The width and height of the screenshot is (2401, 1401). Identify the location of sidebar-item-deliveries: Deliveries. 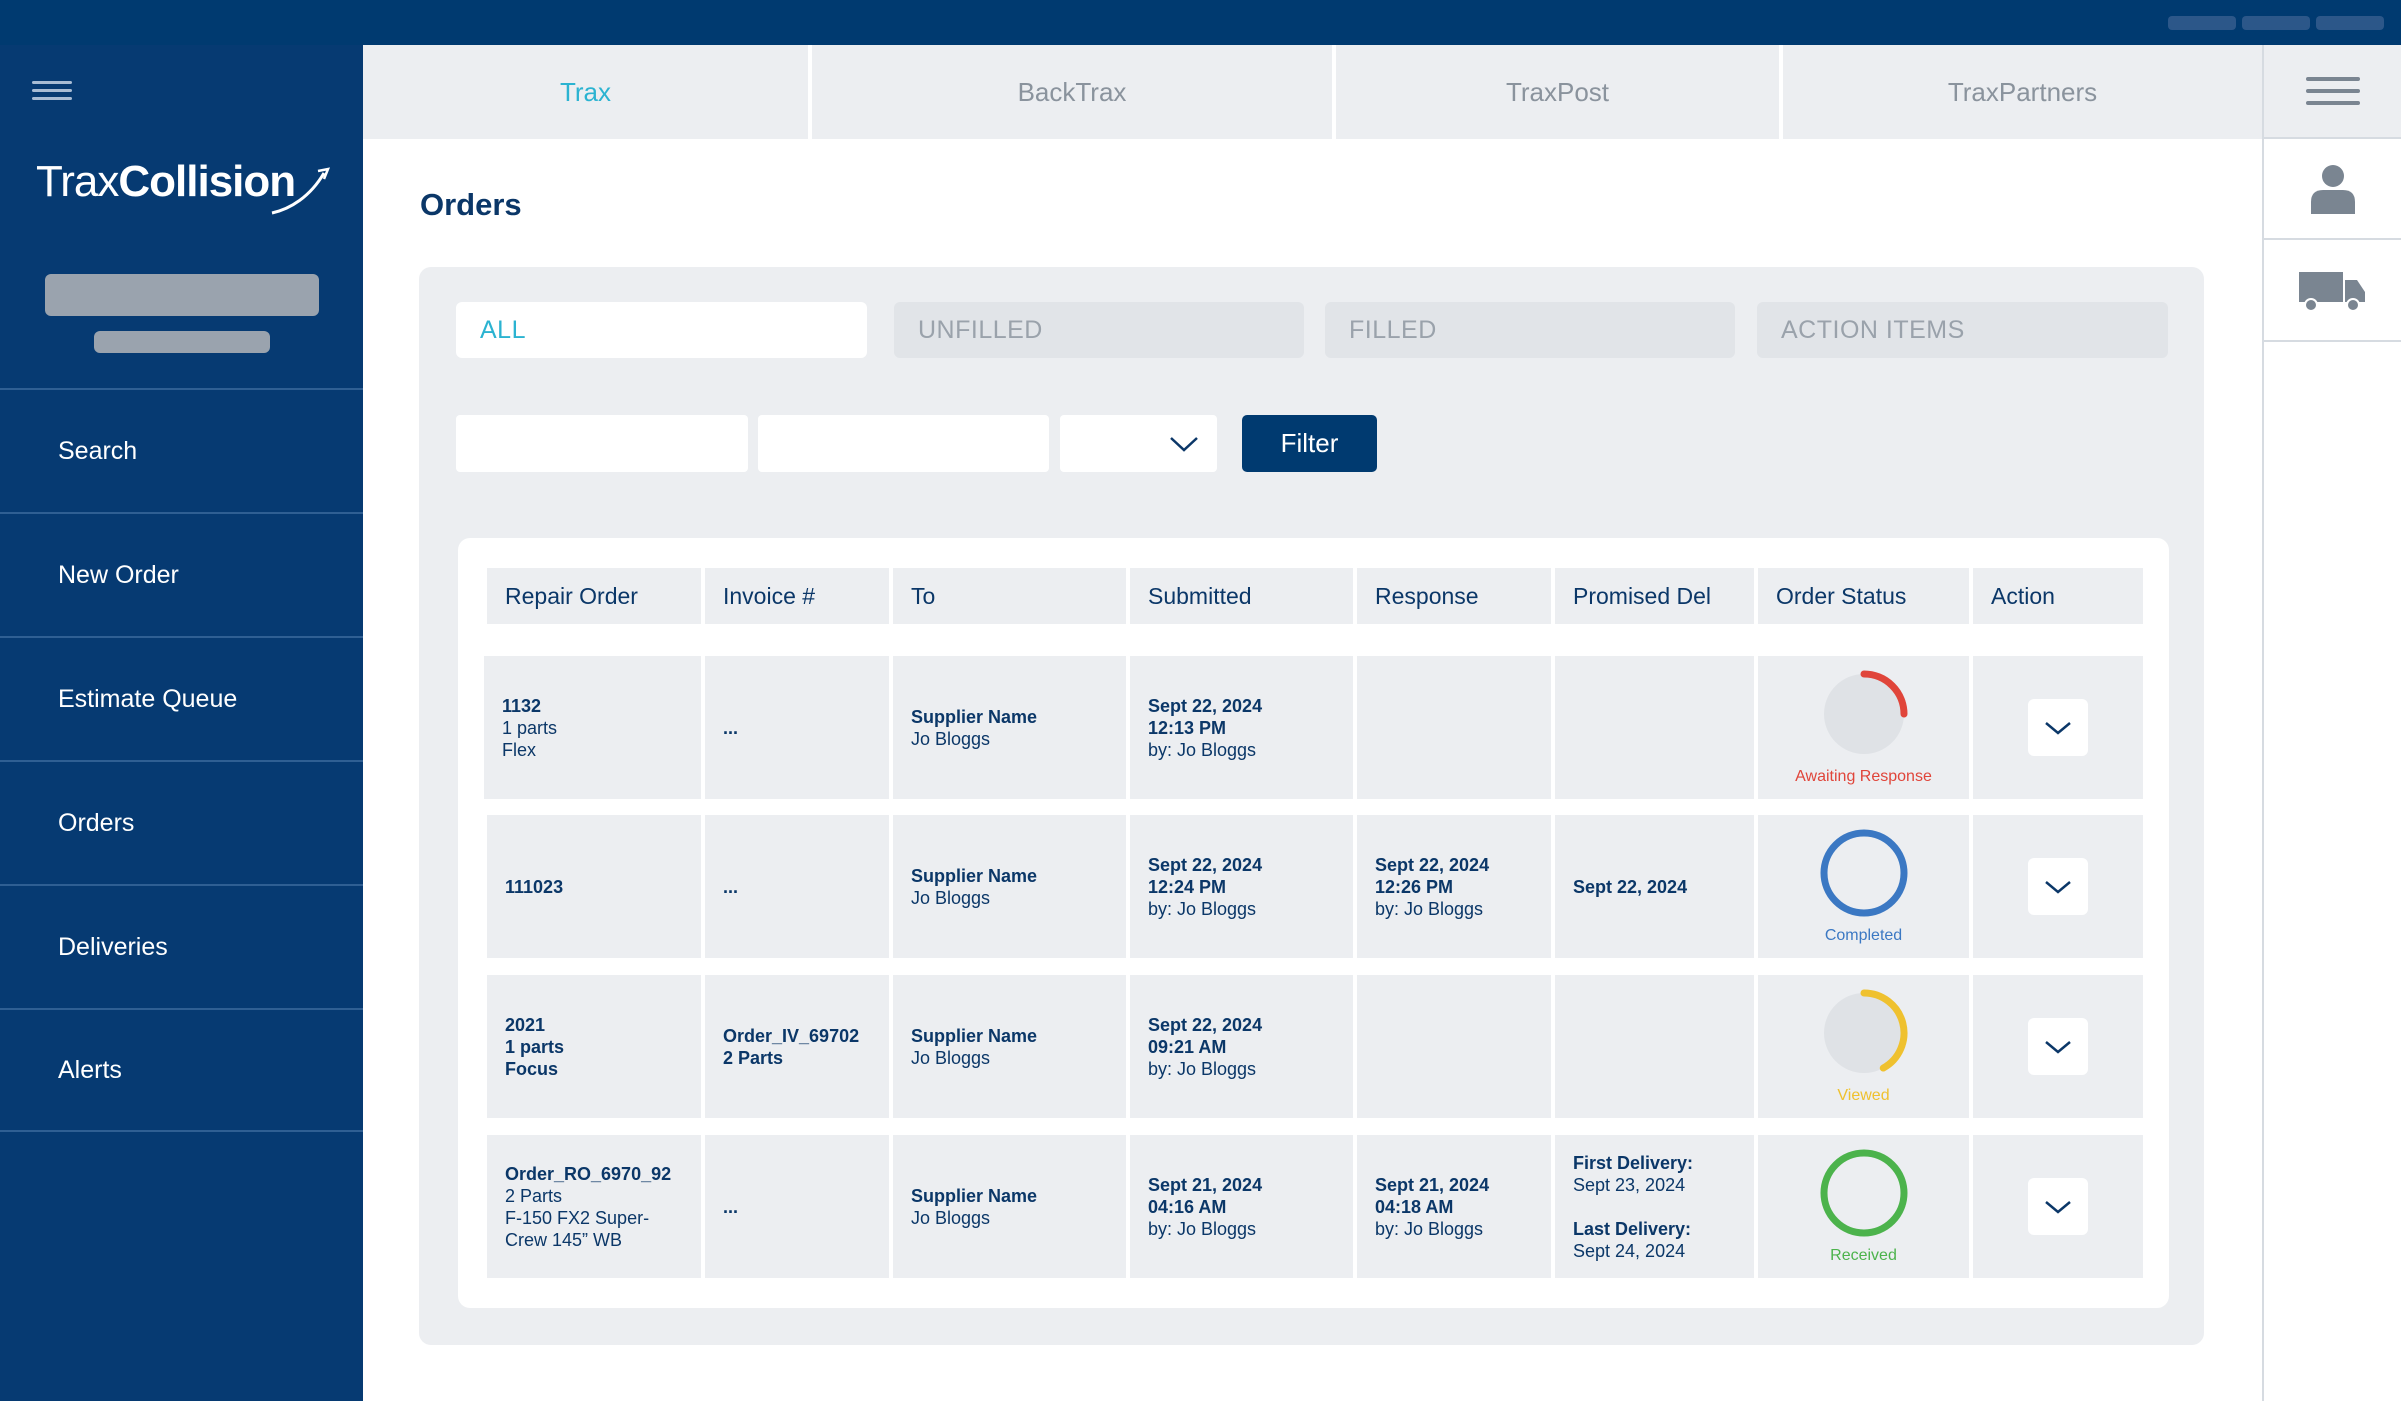
(181, 946).